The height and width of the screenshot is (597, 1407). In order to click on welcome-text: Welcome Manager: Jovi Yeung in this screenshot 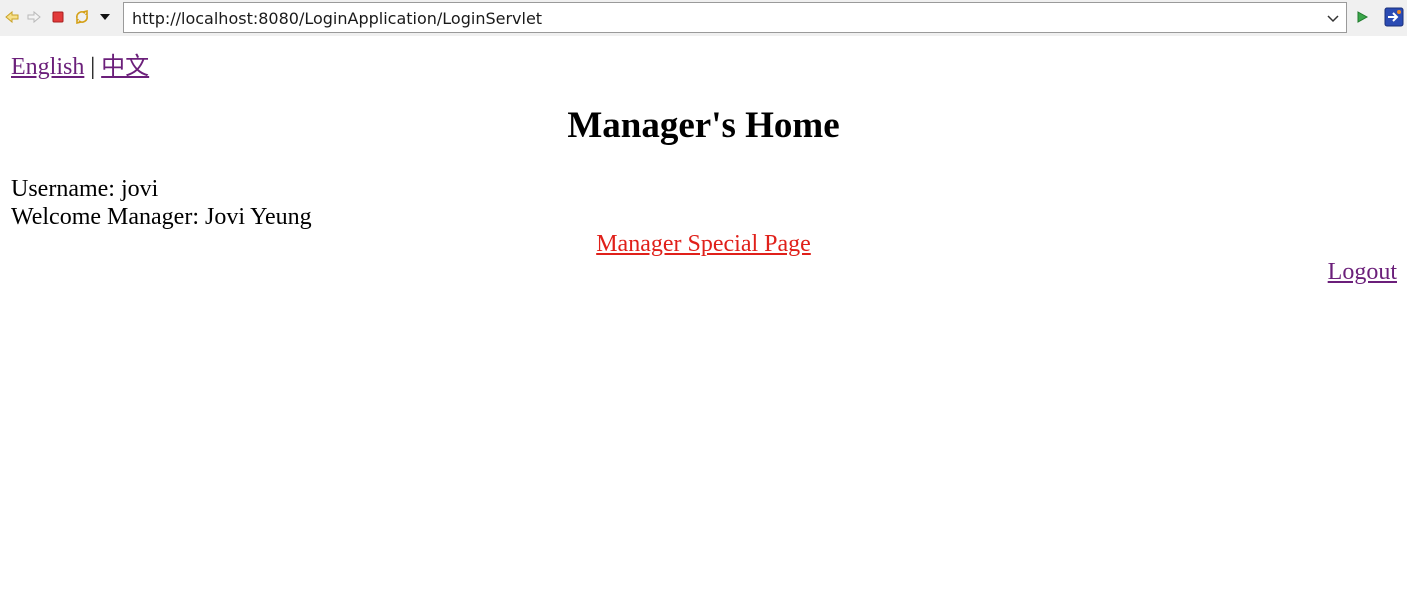, I will do `click(161, 217)`.